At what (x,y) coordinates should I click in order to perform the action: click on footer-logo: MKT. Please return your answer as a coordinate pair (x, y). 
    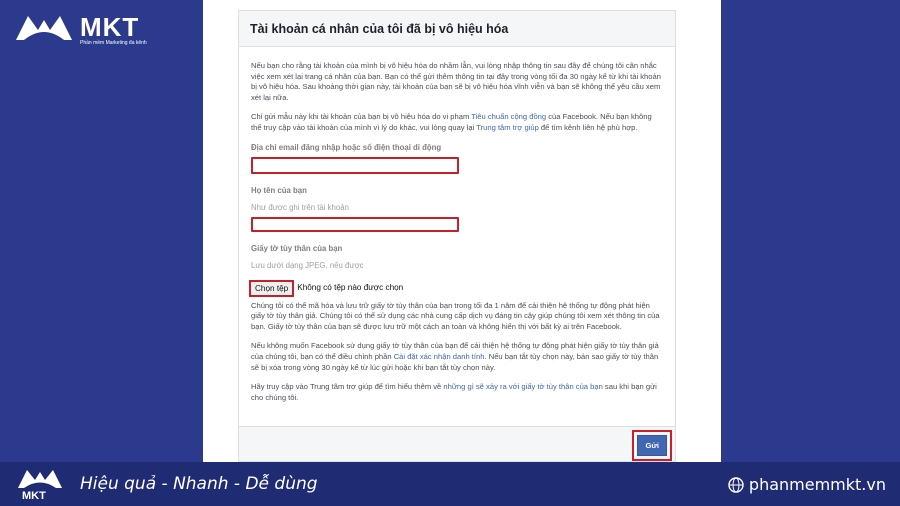
    Looking at the image, I should click on (40, 486).